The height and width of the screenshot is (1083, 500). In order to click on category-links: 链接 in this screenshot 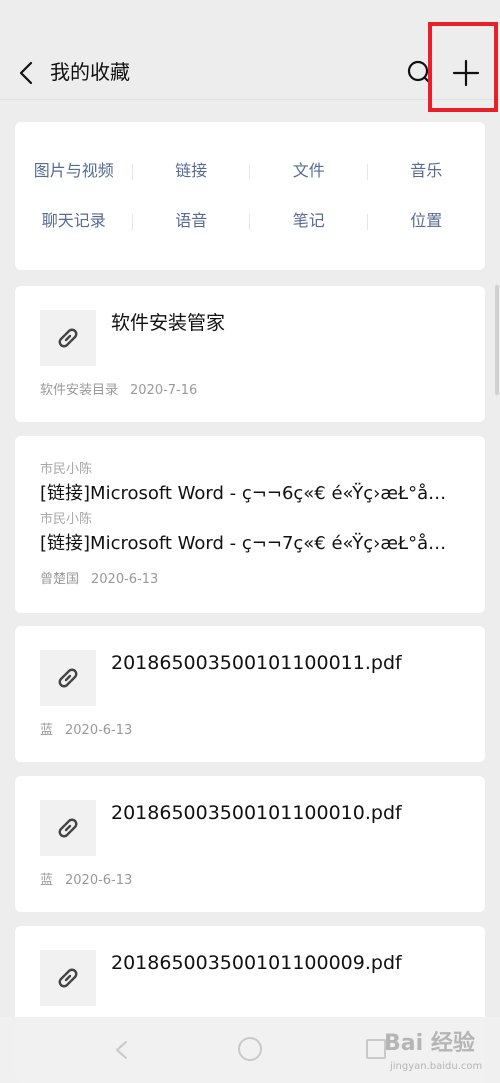, I will do `click(192, 171)`.